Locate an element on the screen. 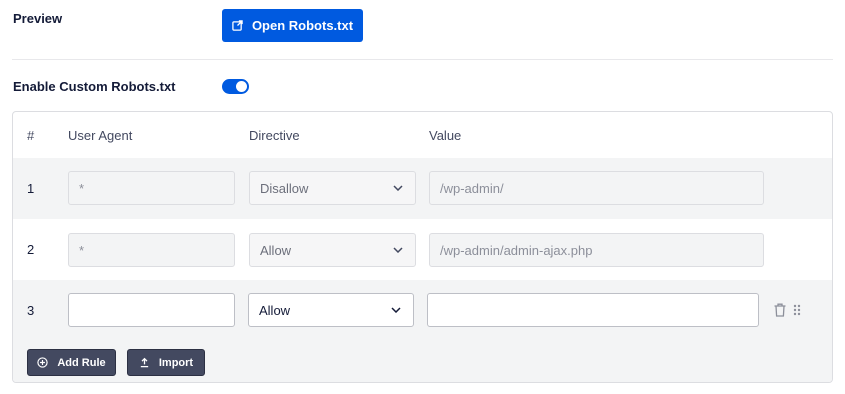 This screenshot has height=394, width=845. enable-custom-robots-toggle is located at coordinates (235, 86).